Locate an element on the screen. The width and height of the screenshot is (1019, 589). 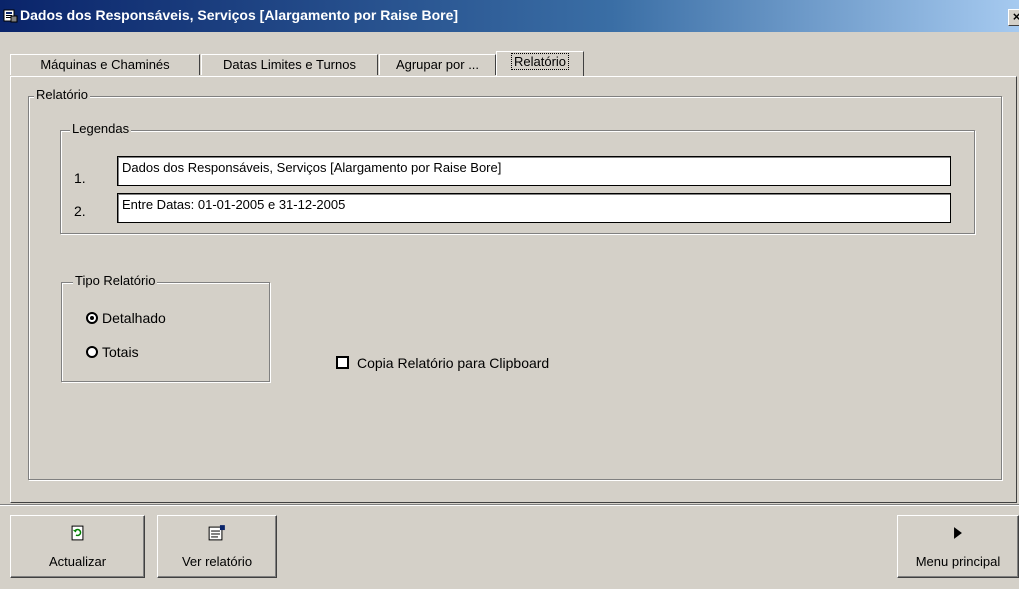
tab-label: Datas Limites e Turnos is located at coordinates (289, 64).